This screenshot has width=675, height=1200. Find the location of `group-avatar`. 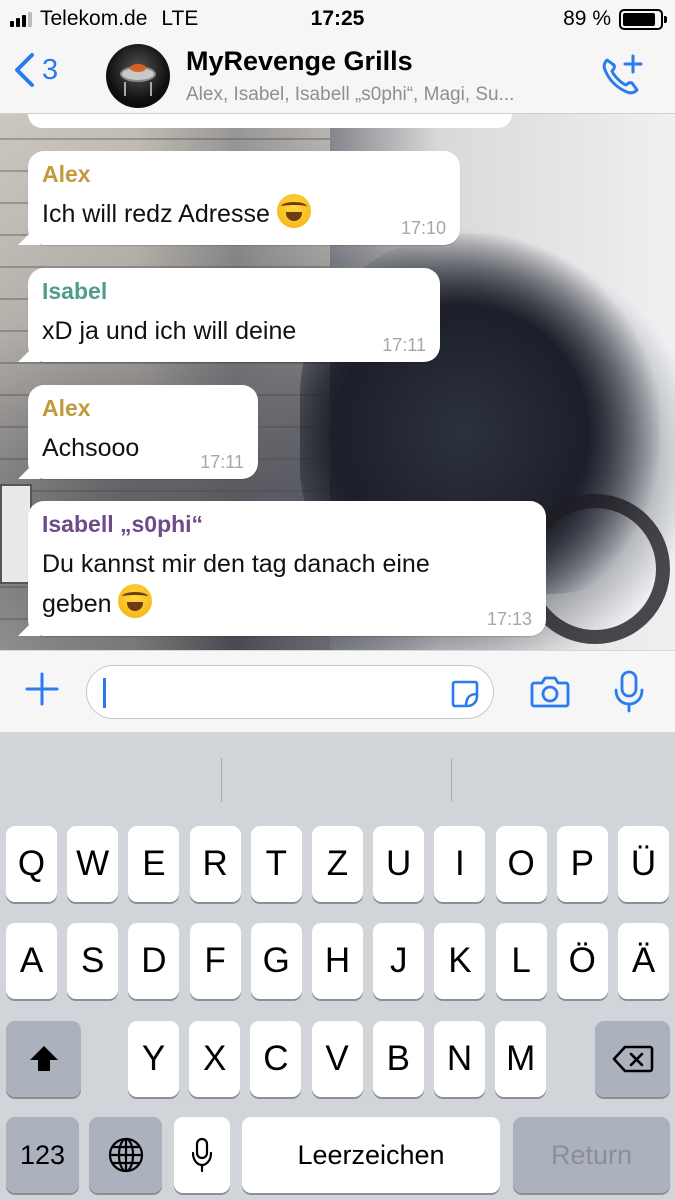

group-avatar is located at coordinates (138, 76).